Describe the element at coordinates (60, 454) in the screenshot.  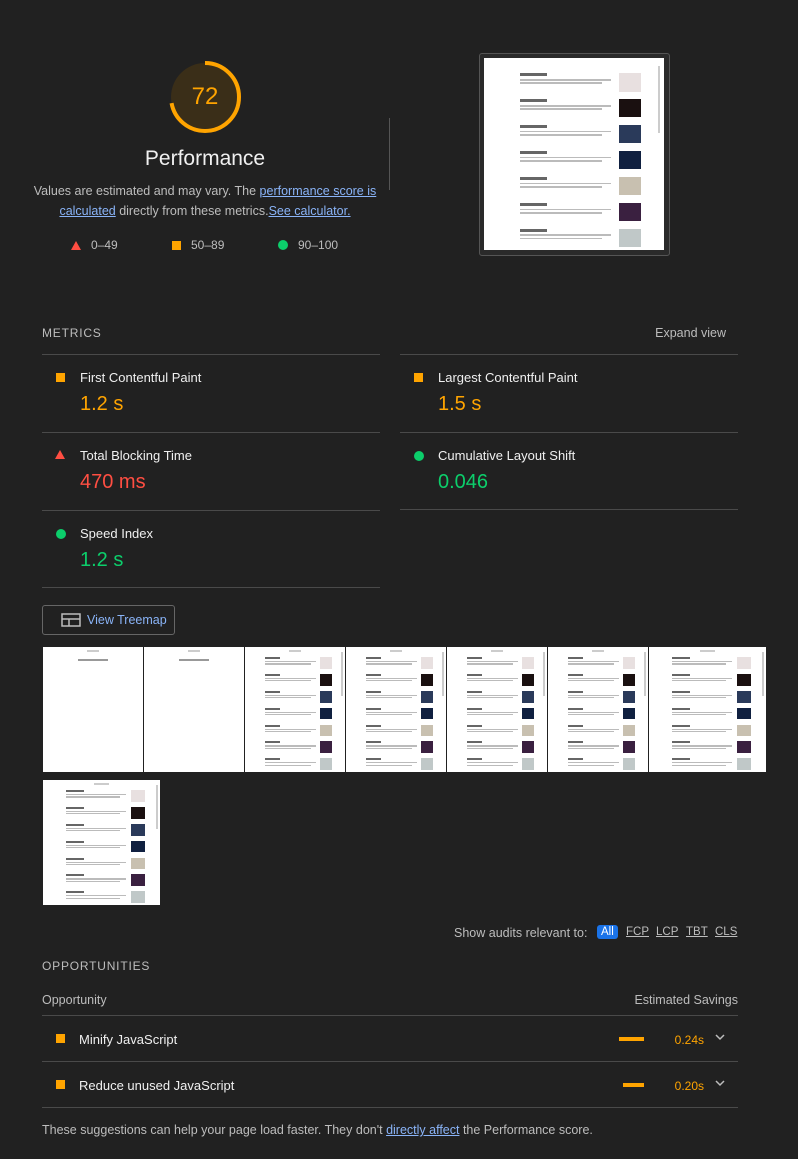
I see `fail-triangle-icon` at that location.